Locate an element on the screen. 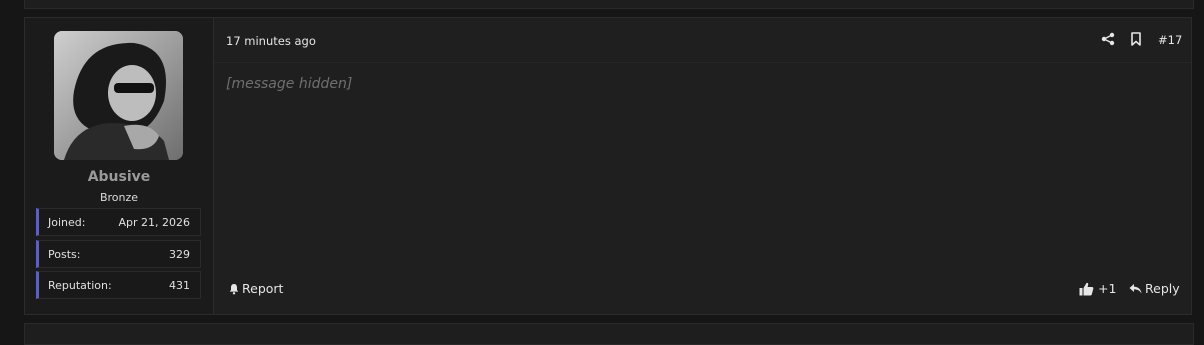 This screenshot has height=345, width=1204. avatar is located at coordinates (118, 95).